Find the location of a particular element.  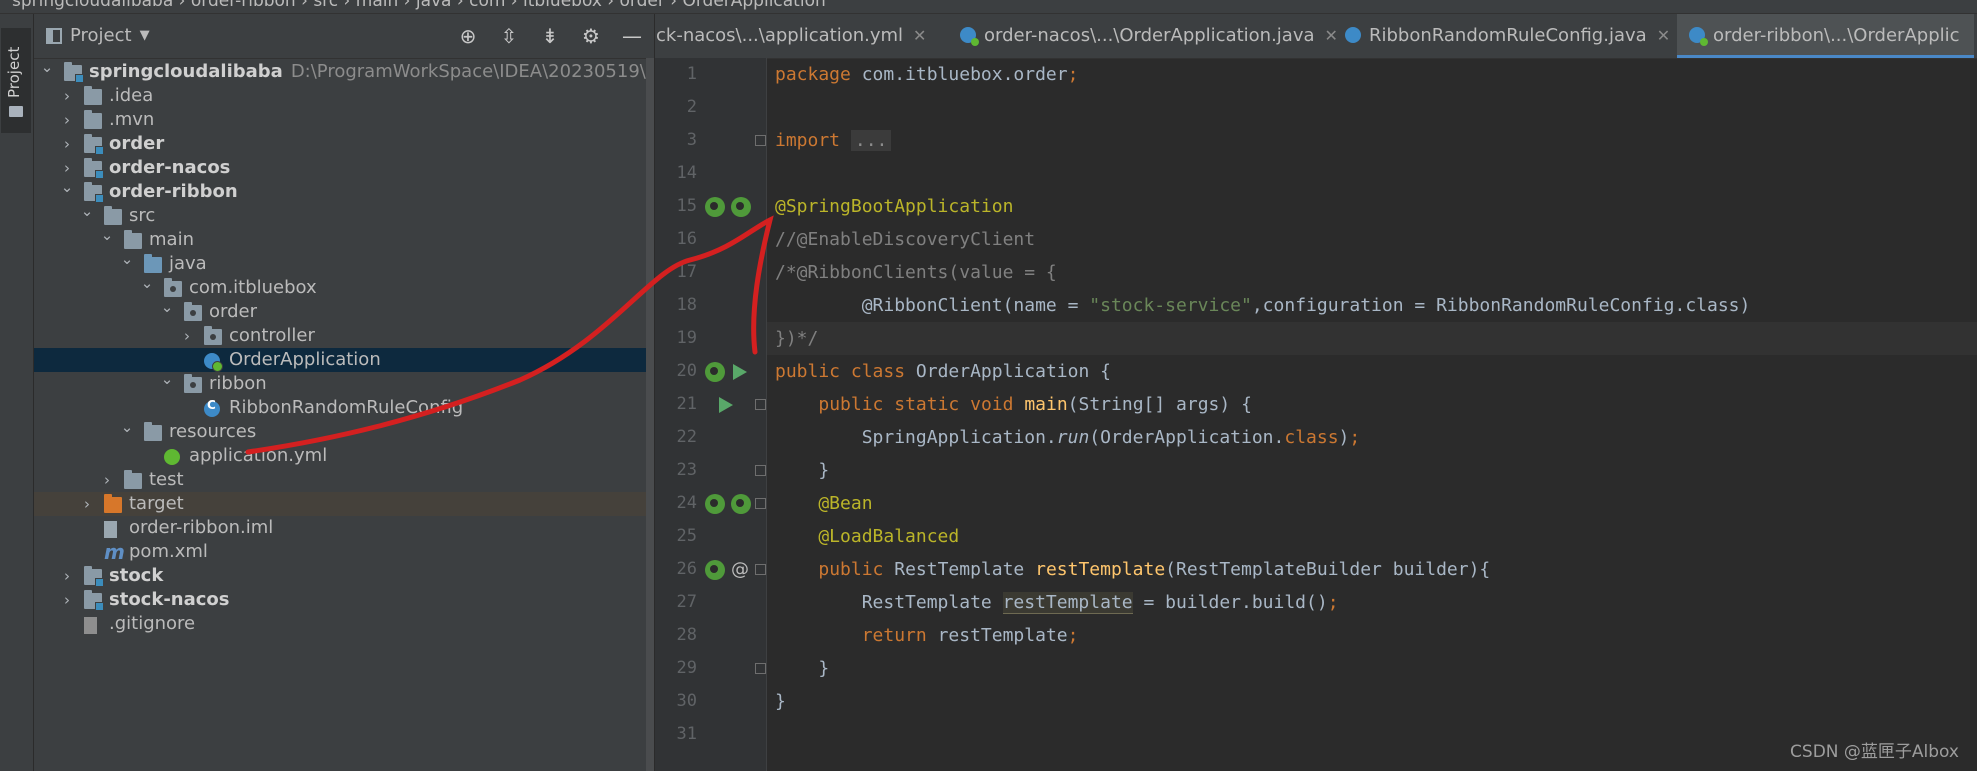

code-line: @SpringBootApplication is located at coordinates (894, 206).